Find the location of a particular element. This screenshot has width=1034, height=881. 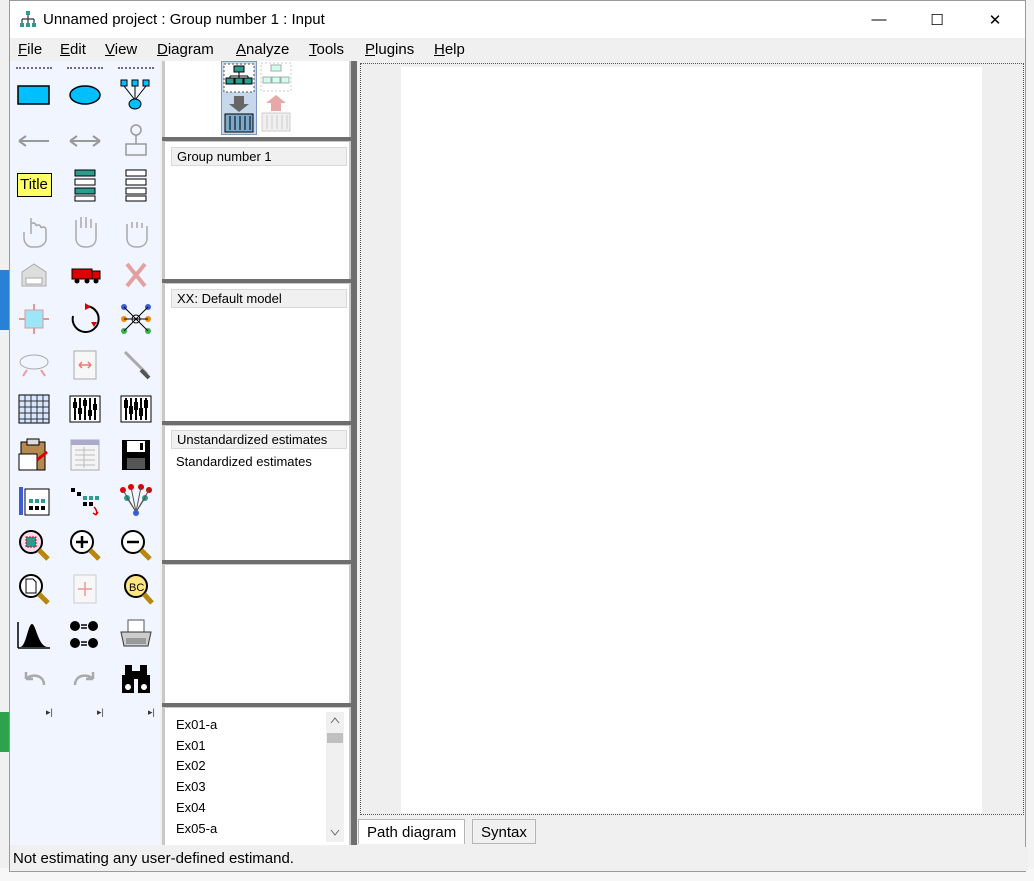

tab-syntax: Syntax is located at coordinates (504, 831).